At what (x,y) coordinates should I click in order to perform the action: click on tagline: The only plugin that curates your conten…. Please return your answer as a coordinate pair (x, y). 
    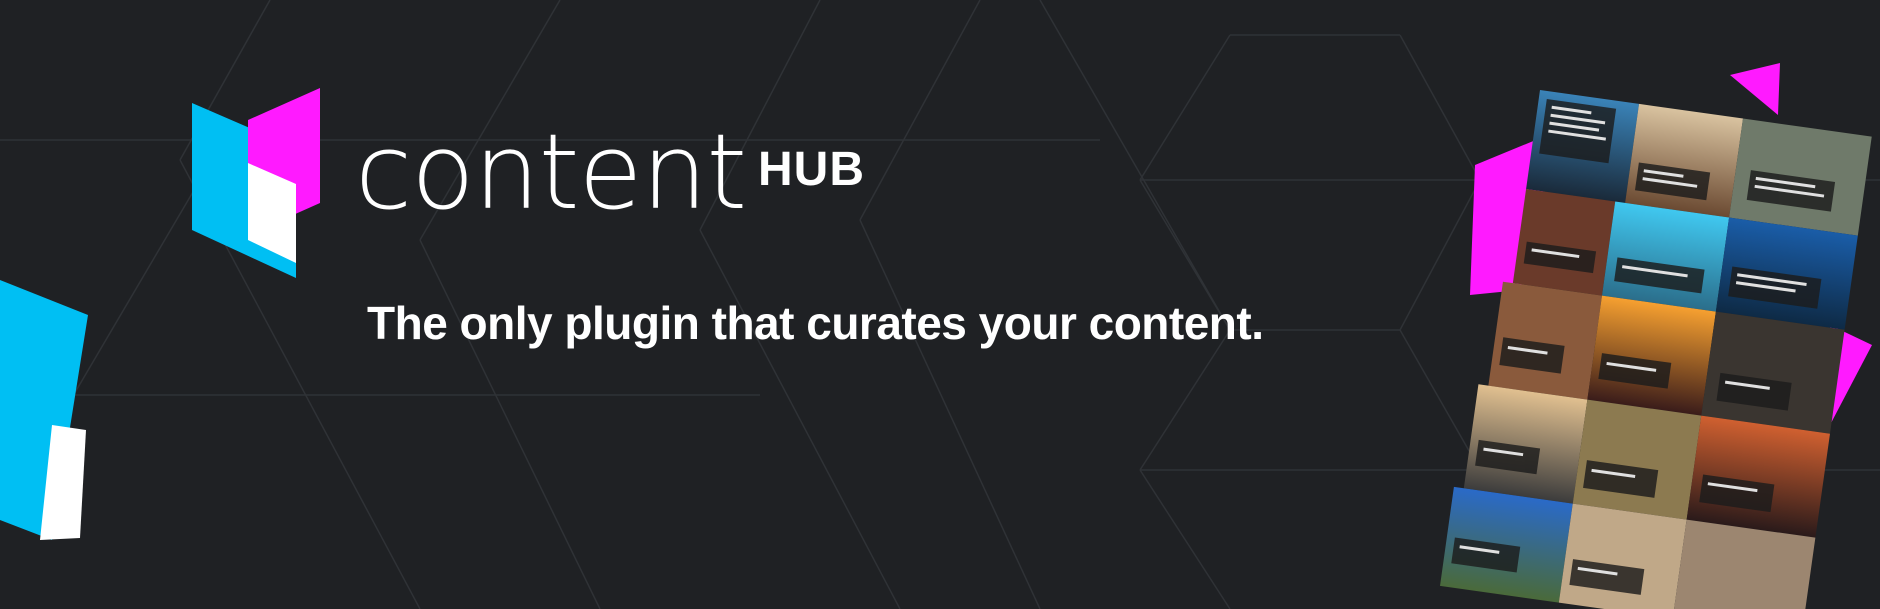
    Looking at the image, I should click on (815, 323).